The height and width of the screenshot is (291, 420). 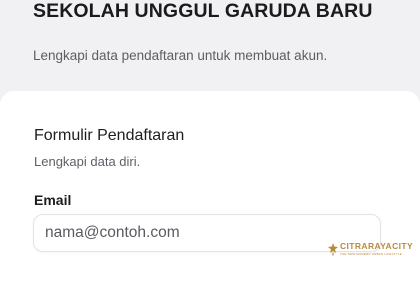 What do you see at coordinates (109, 135) in the screenshot?
I see `form-title: Formulir Pendaftaran` at bounding box center [109, 135].